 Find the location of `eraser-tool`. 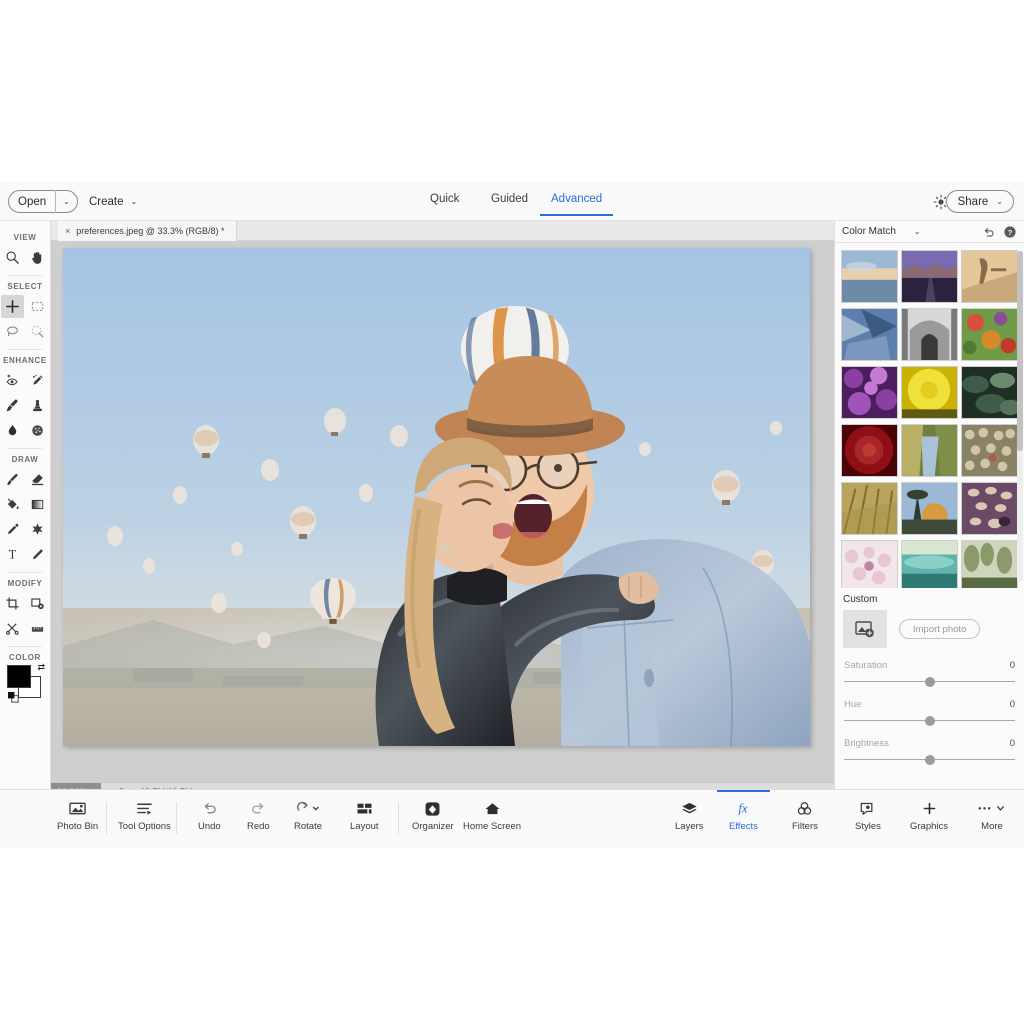

eraser-tool is located at coordinates (37, 479).